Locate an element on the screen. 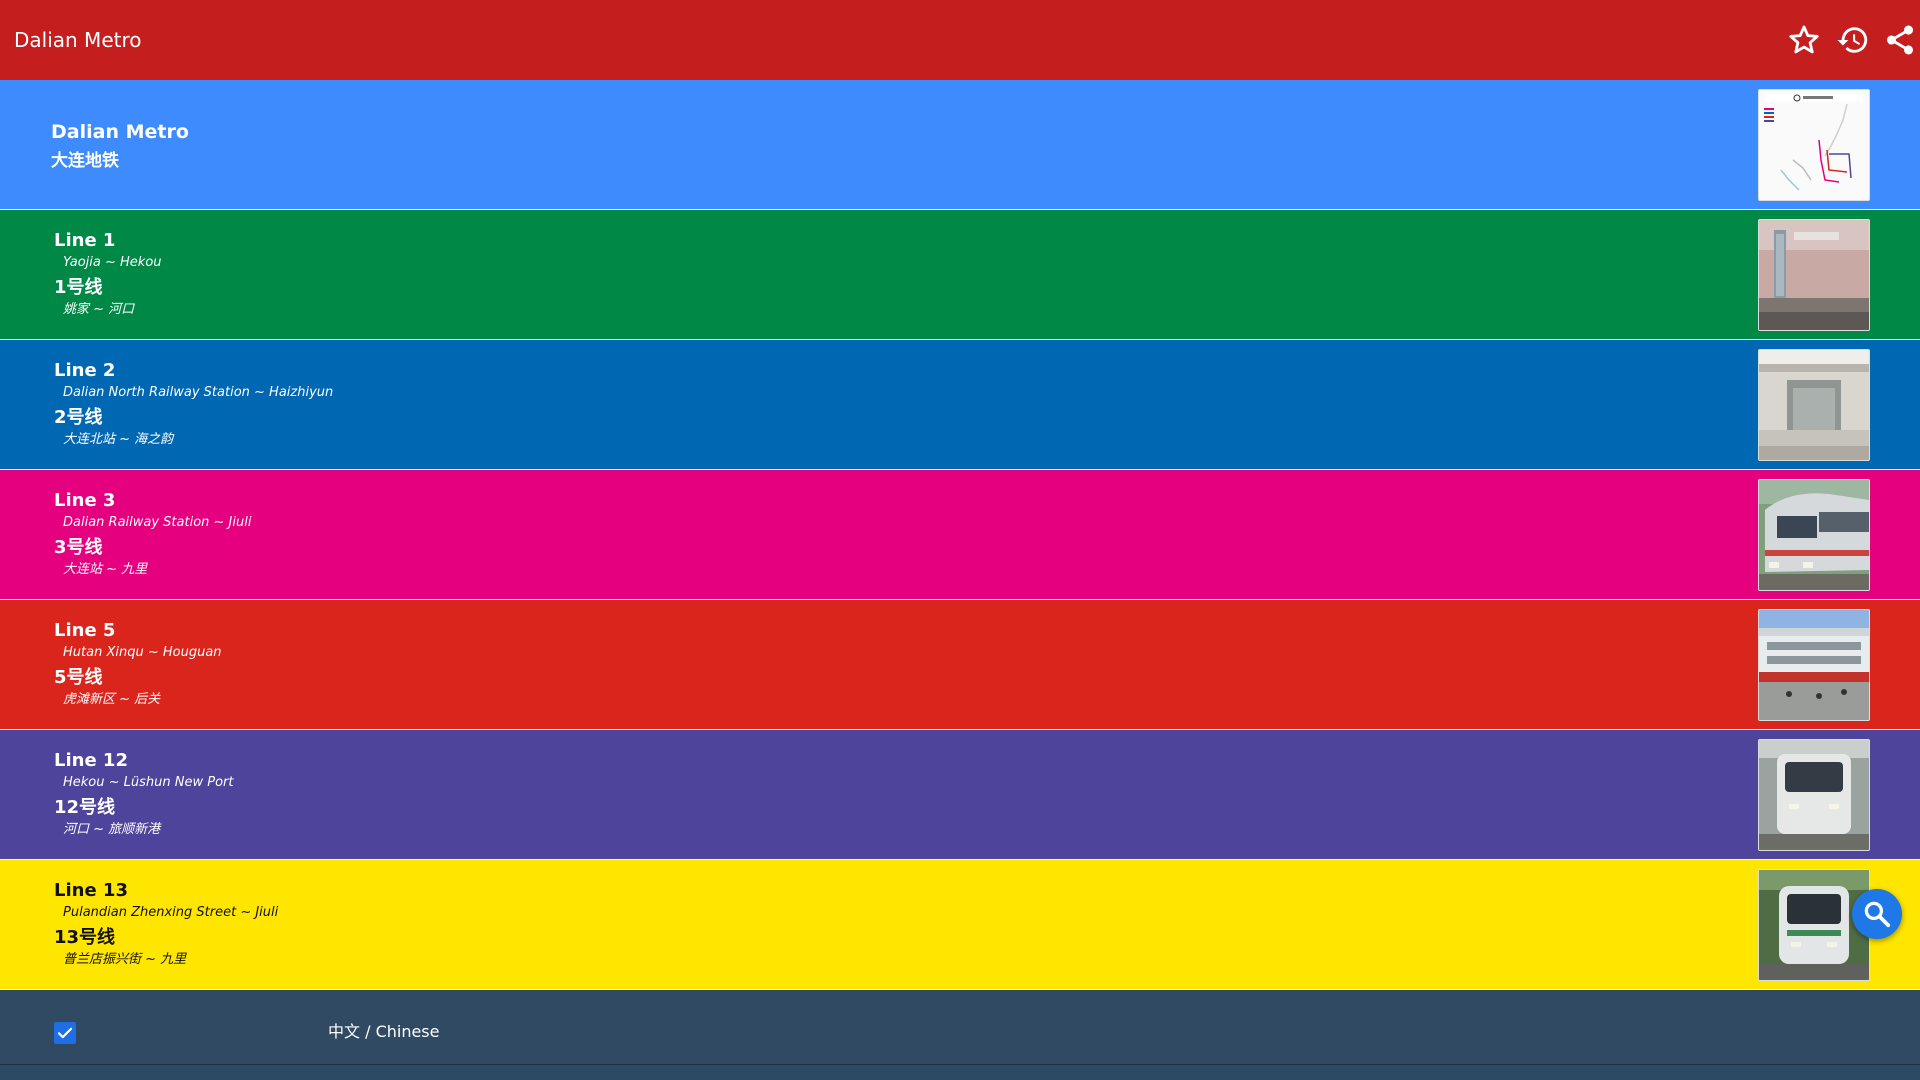 The width and height of the screenshot is (1920, 1080). search-fab-button is located at coordinates (1877, 914).